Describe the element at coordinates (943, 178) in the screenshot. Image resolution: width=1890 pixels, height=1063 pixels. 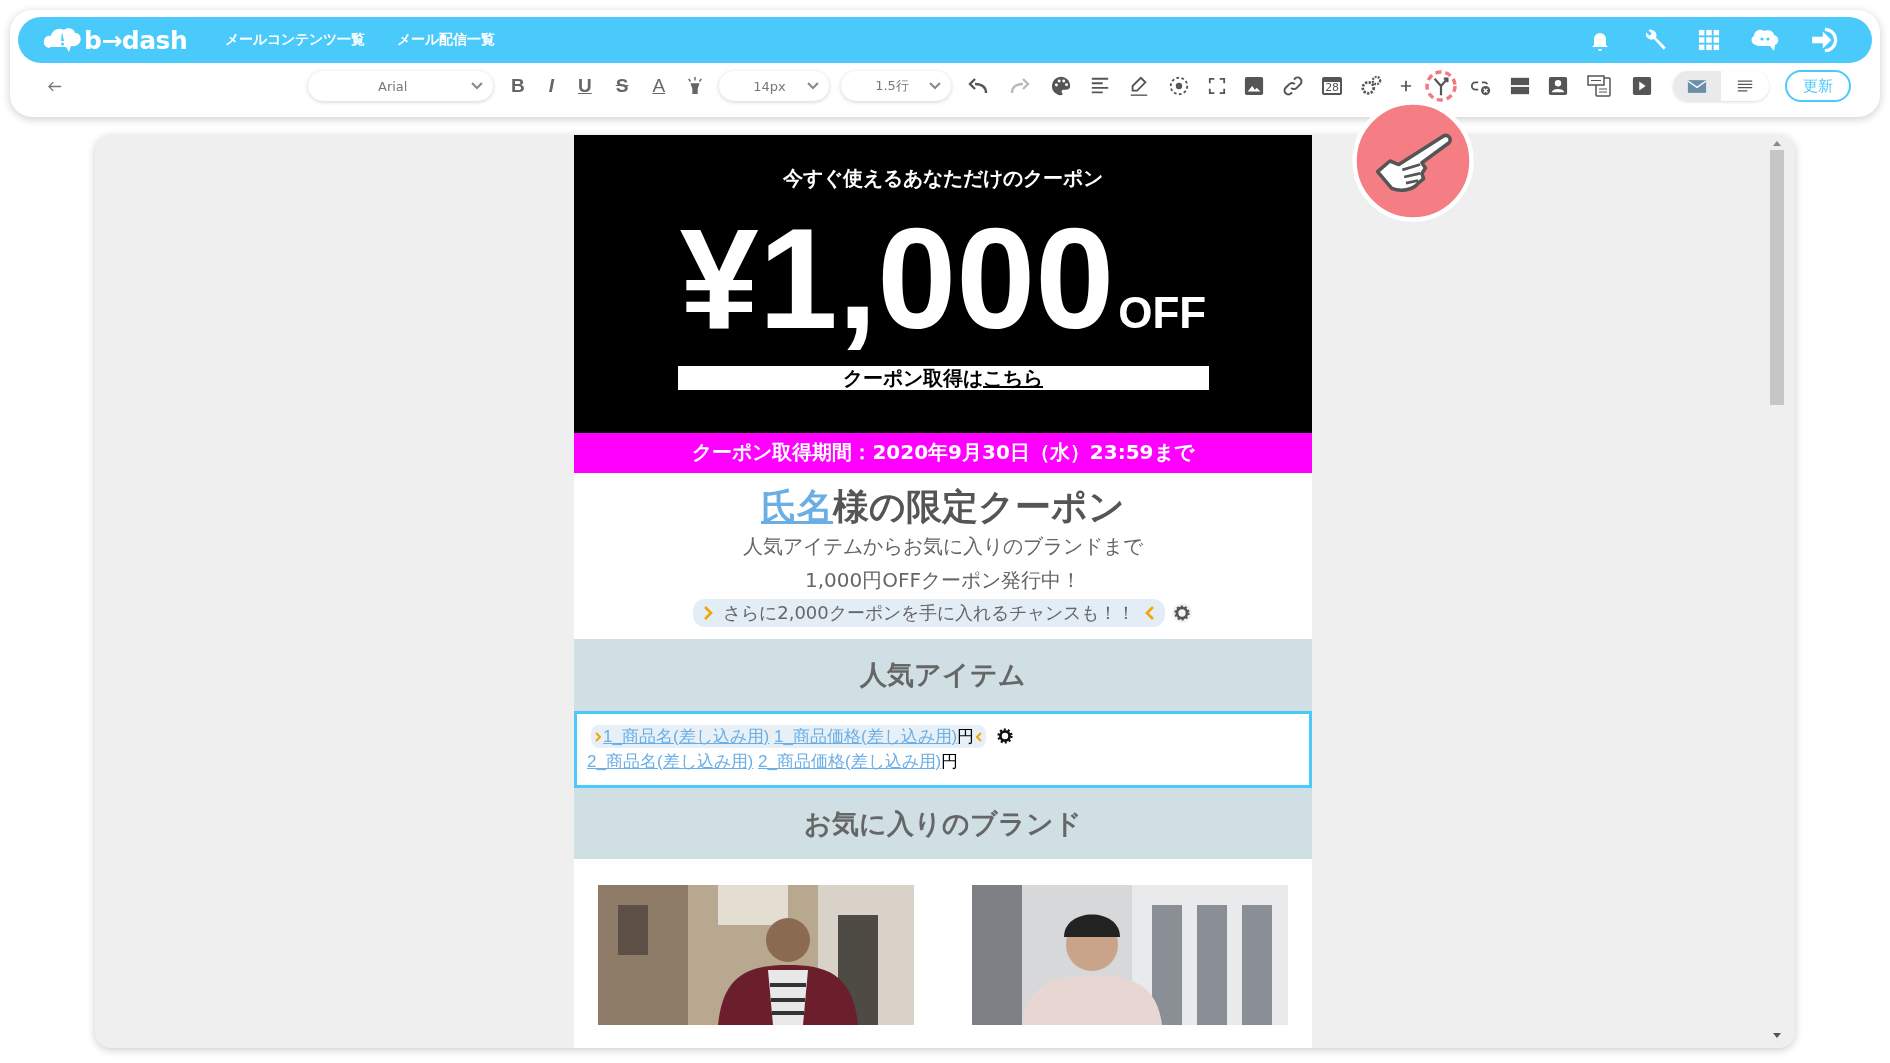
I see `coupon-title: 今すぐ使えるあなただけのクーポン` at that location.